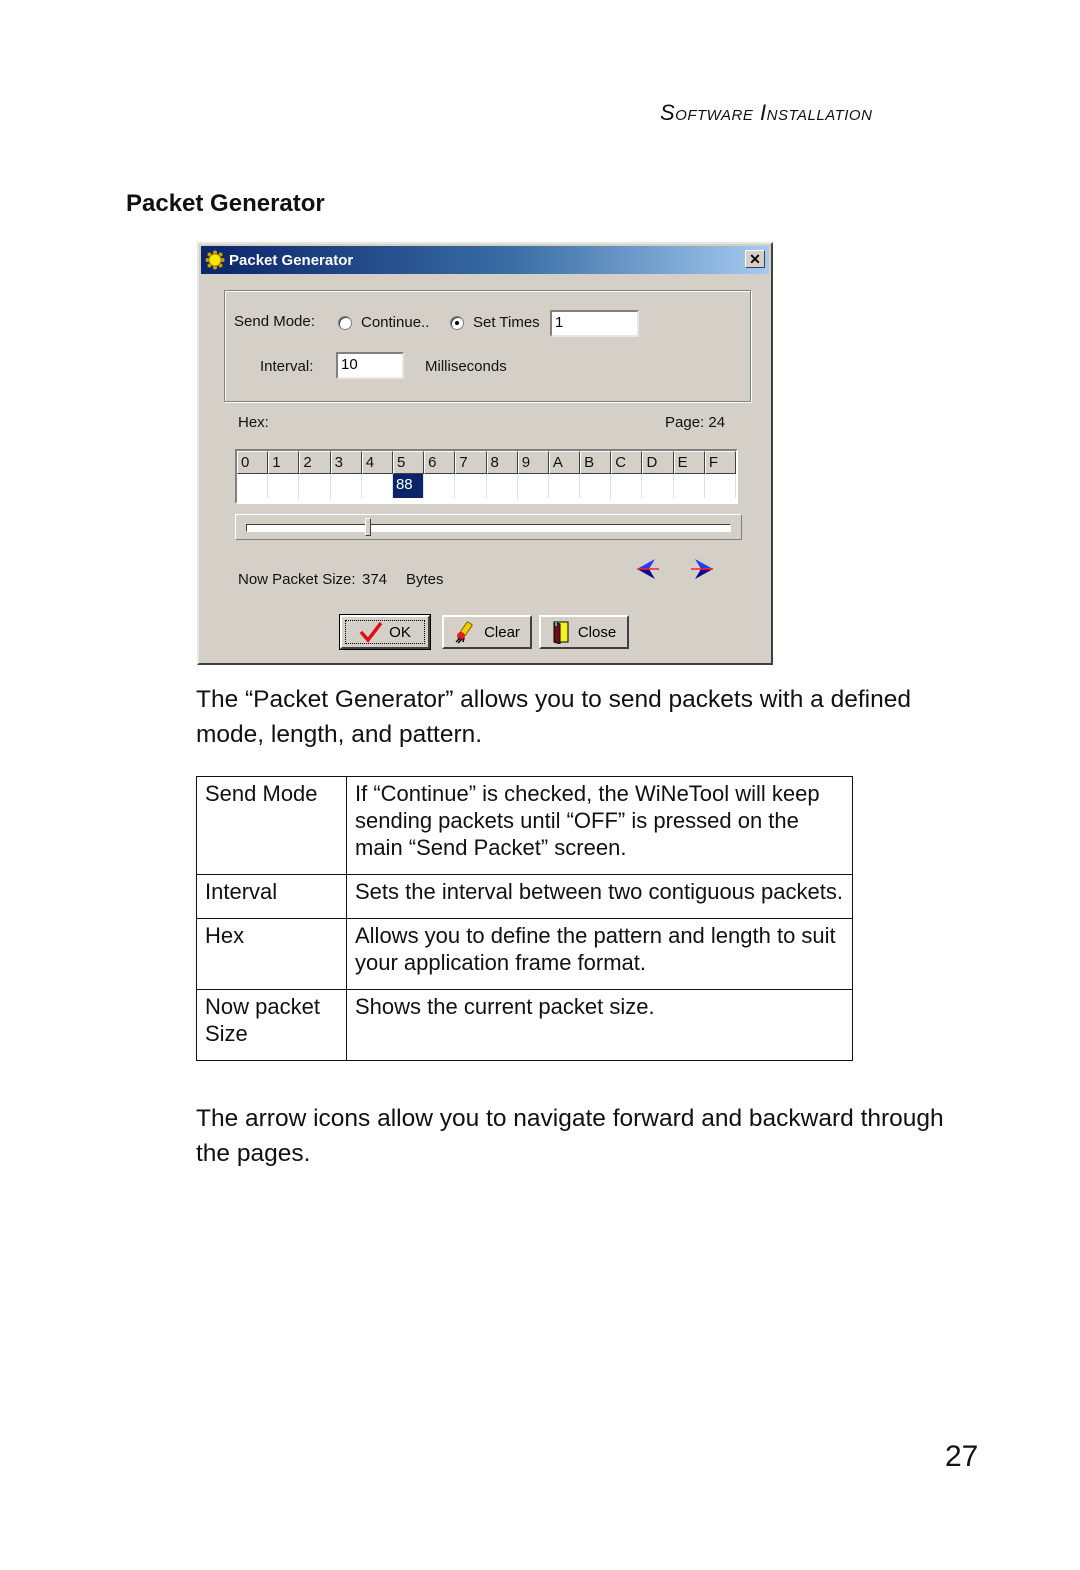  Describe the element at coordinates (425, 579) in the screenshot. I see `packet-size-unit: Bytes` at that location.